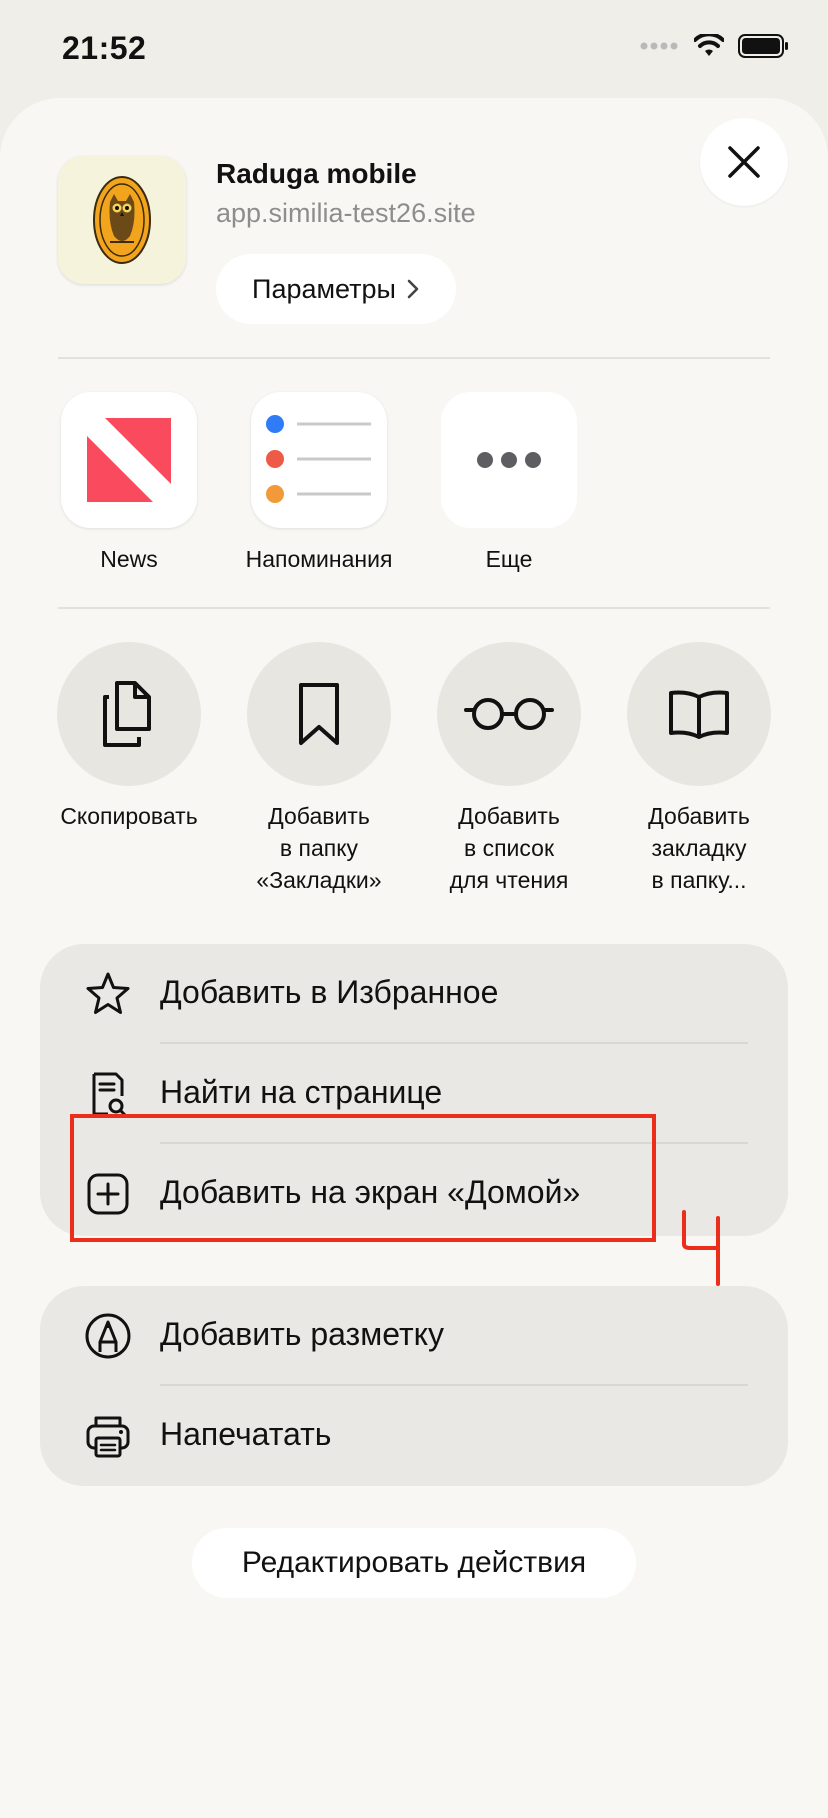 Image resolution: width=828 pixels, height=1818 pixels. What do you see at coordinates (129, 816) in the screenshot?
I see `action-label: Скопировать` at bounding box center [129, 816].